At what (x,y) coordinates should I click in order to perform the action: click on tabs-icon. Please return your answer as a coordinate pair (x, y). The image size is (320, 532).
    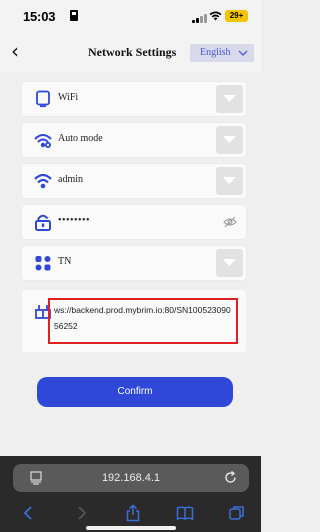
    Looking at the image, I should click on (237, 513).